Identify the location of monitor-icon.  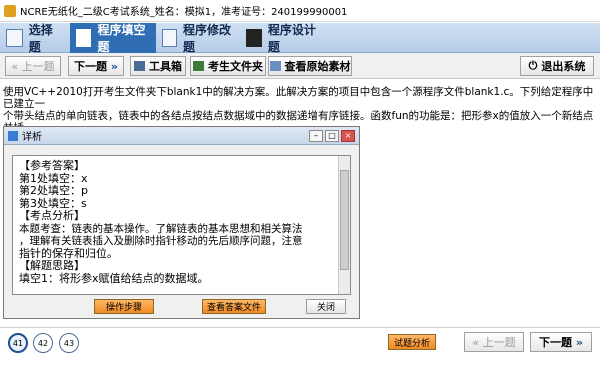
(254, 37).